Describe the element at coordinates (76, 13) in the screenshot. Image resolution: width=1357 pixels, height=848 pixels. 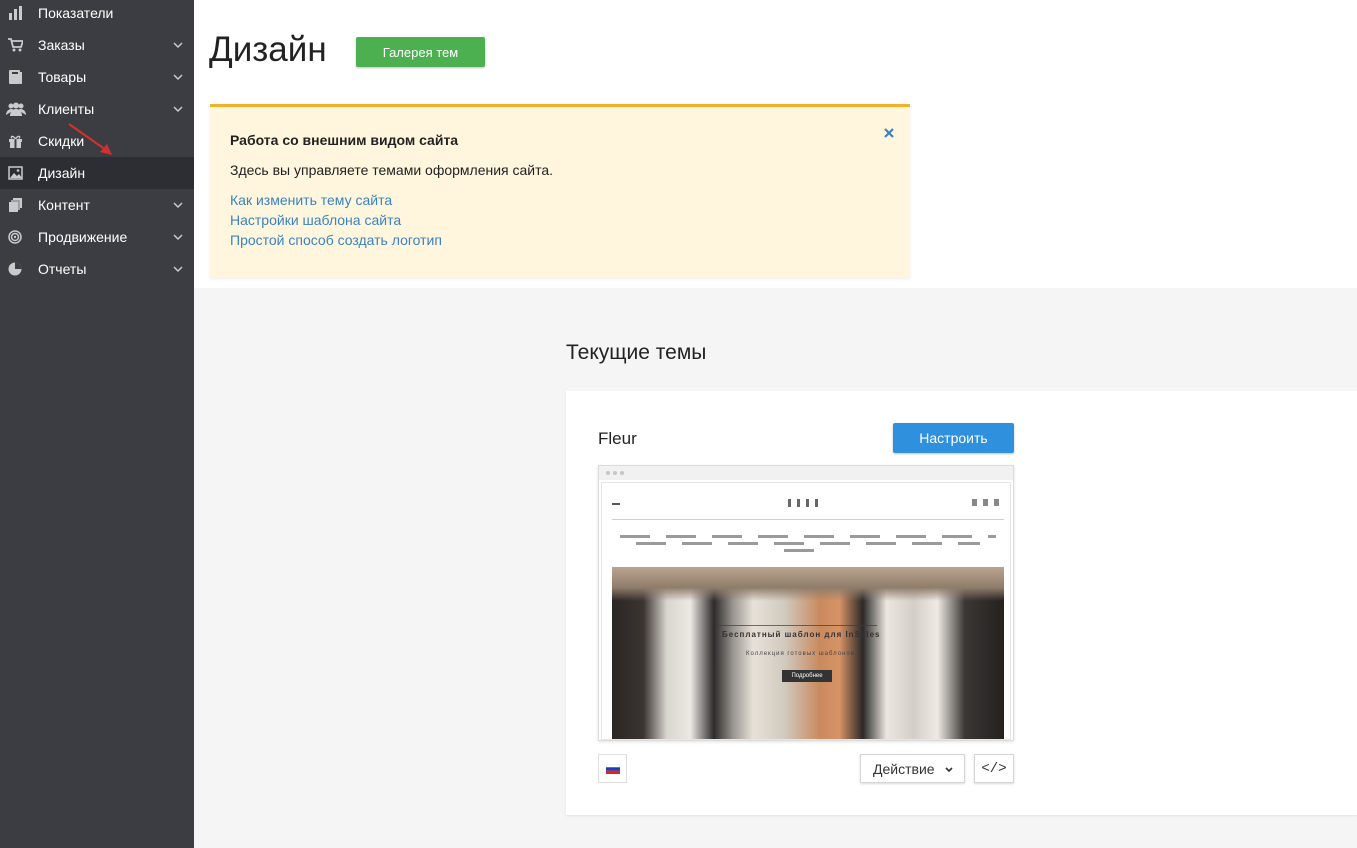
I see `sidebar-item-label: Показатели` at that location.